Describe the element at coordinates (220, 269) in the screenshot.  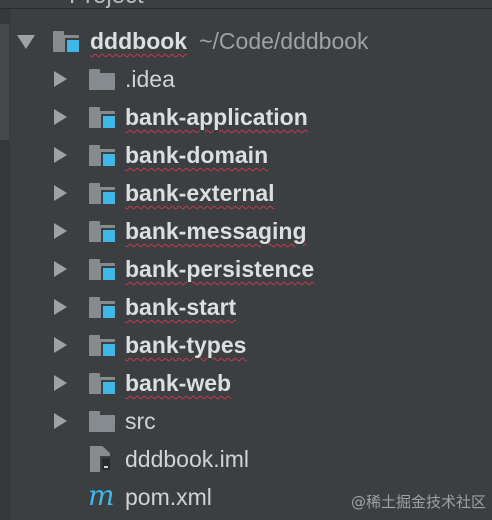
I see `tree-item-label: bank-persistence` at that location.